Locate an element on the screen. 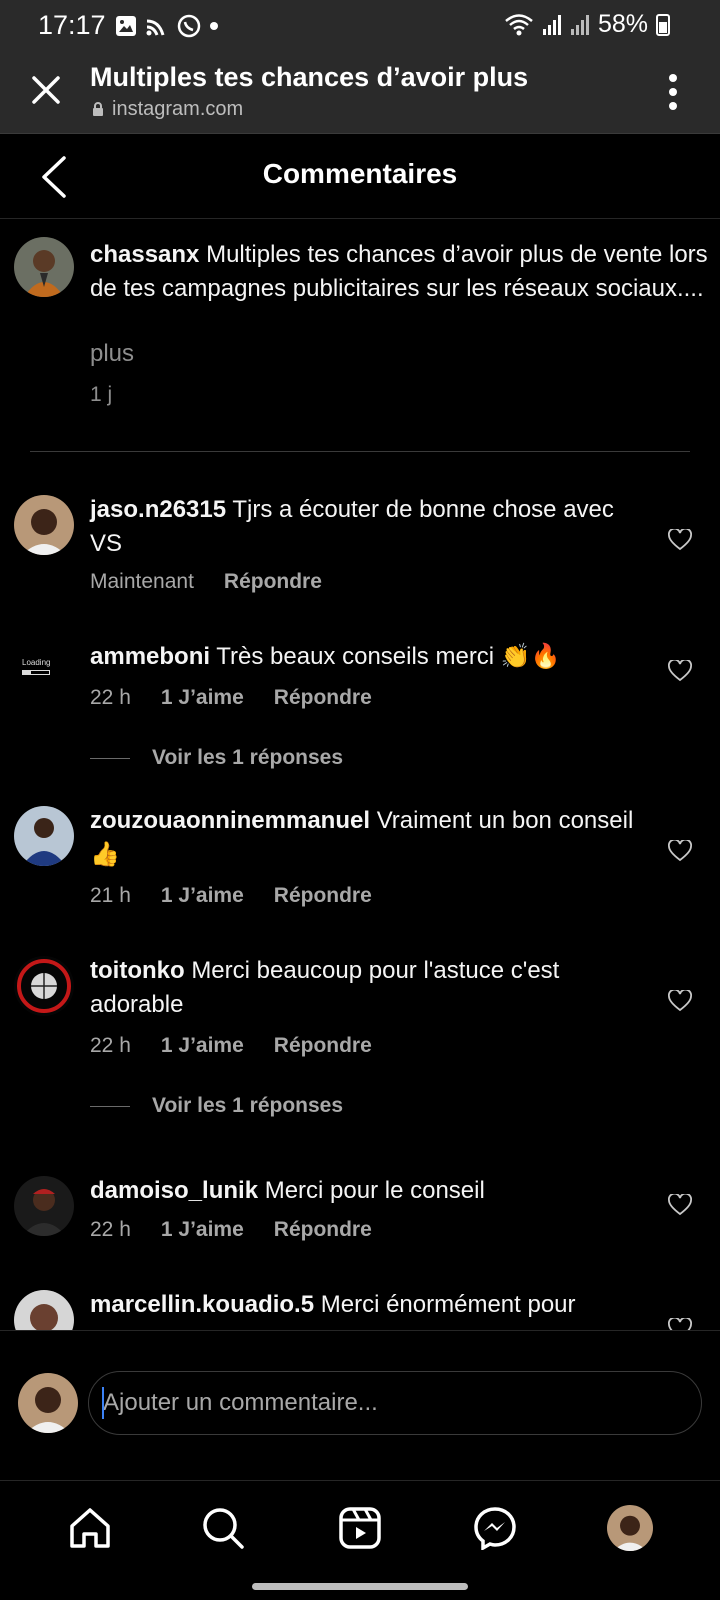 This screenshot has height=1600, width=720. nav-profile is located at coordinates (630, 1528).